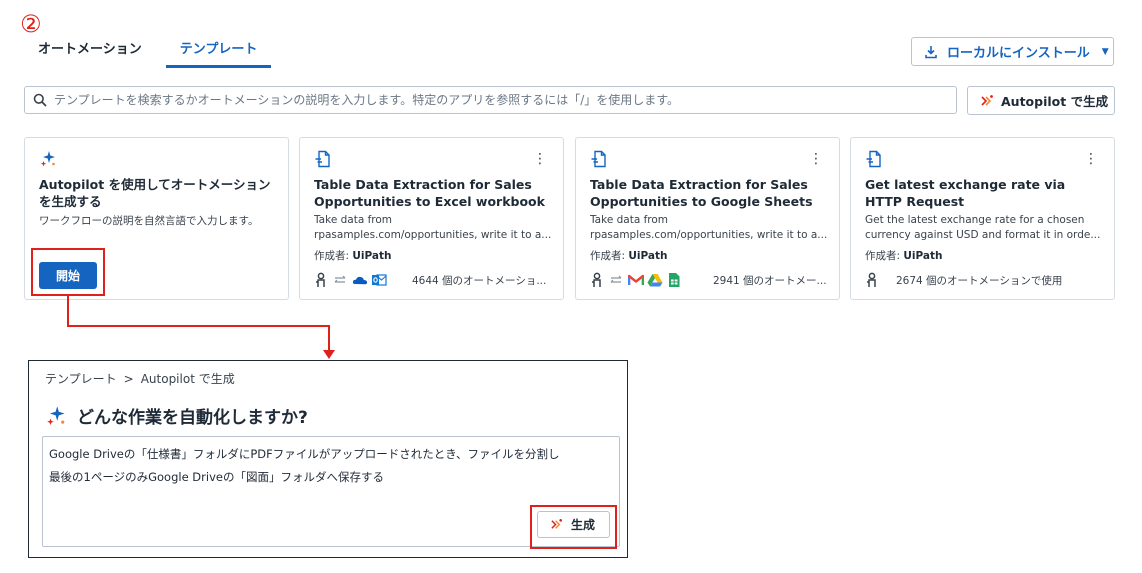 This screenshot has width=1142, height=573. I want to click on breadcrumb-templates: テンプレート, so click(81, 379).